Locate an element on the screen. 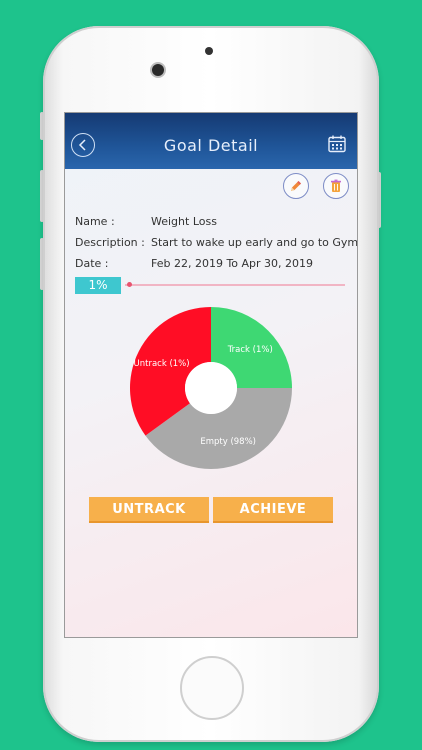 This screenshot has height=750, width=422. speaker is located at coordinates (209, 51).